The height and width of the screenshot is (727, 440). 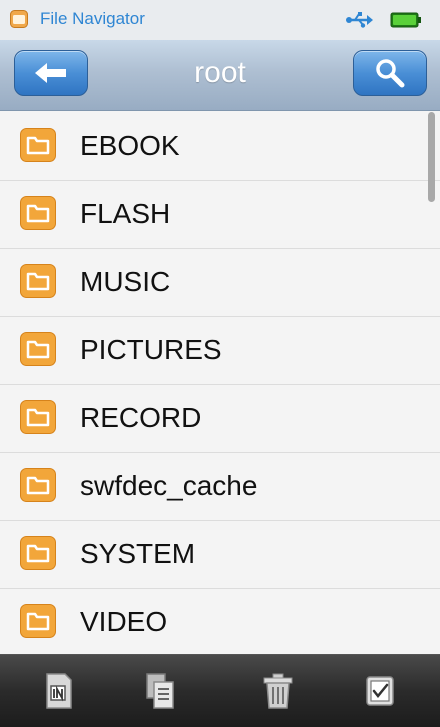 I want to click on folder-label: EBOOK, so click(x=130, y=145).